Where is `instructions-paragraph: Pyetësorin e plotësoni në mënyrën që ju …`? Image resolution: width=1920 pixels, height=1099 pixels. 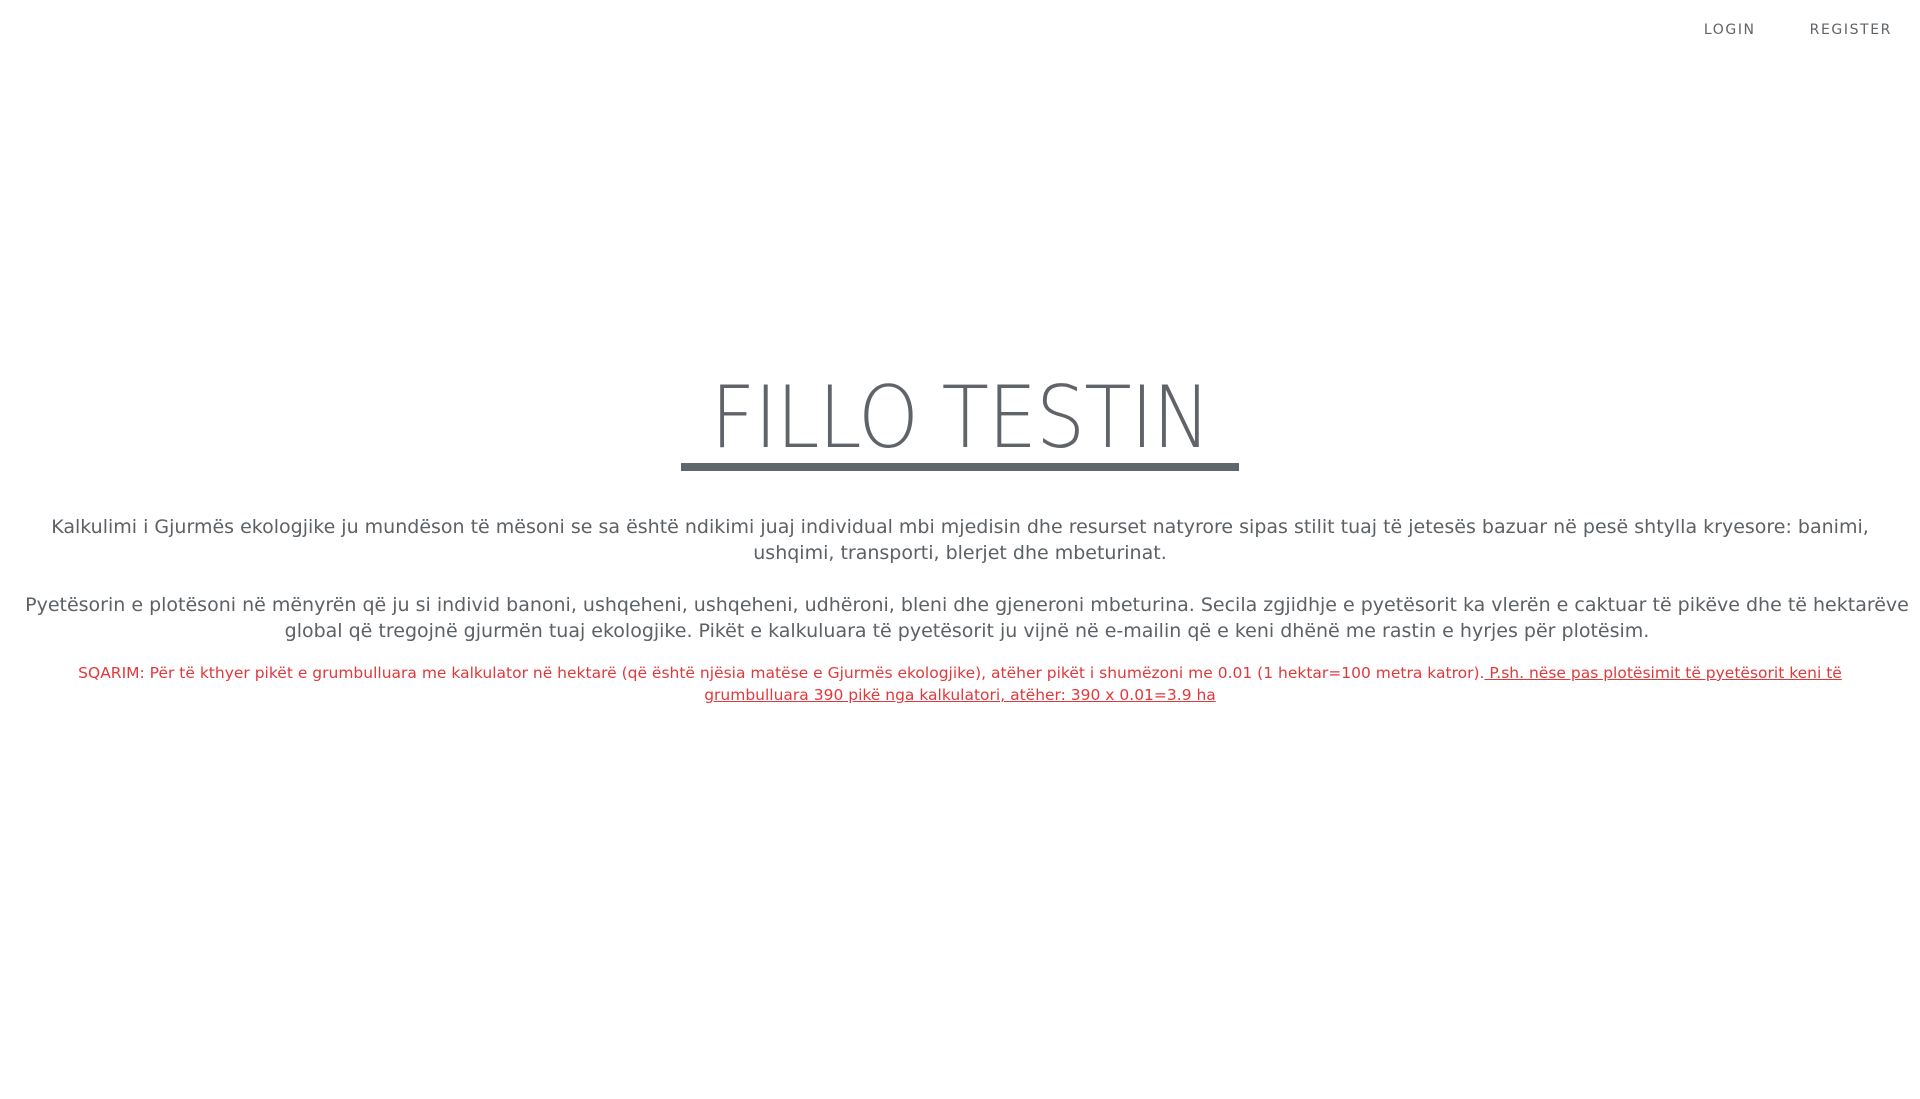 instructions-paragraph: Pyetësorin e plotësoni në mënyrën që ju … is located at coordinates (967, 618).